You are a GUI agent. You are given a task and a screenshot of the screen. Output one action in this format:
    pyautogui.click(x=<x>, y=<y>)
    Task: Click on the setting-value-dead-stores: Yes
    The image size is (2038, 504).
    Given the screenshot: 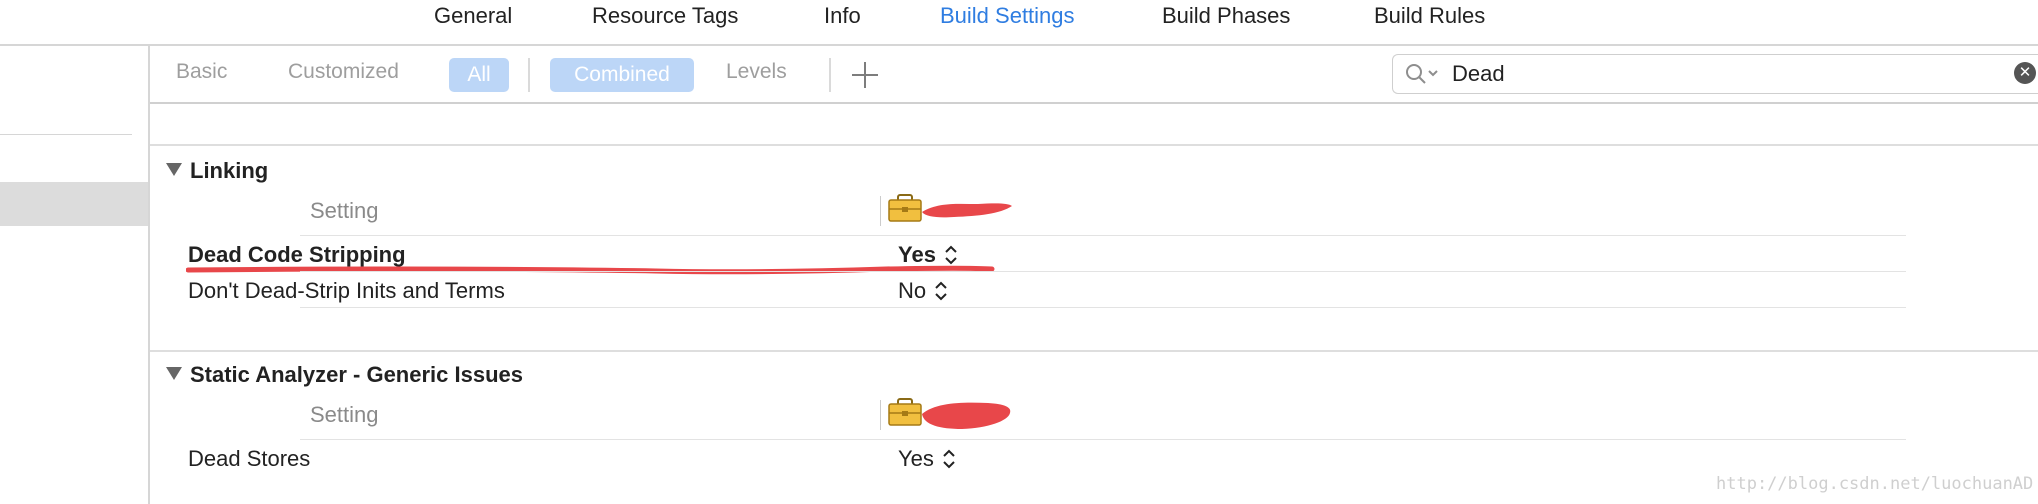 What is the action you would take?
    pyautogui.click(x=916, y=459)
    